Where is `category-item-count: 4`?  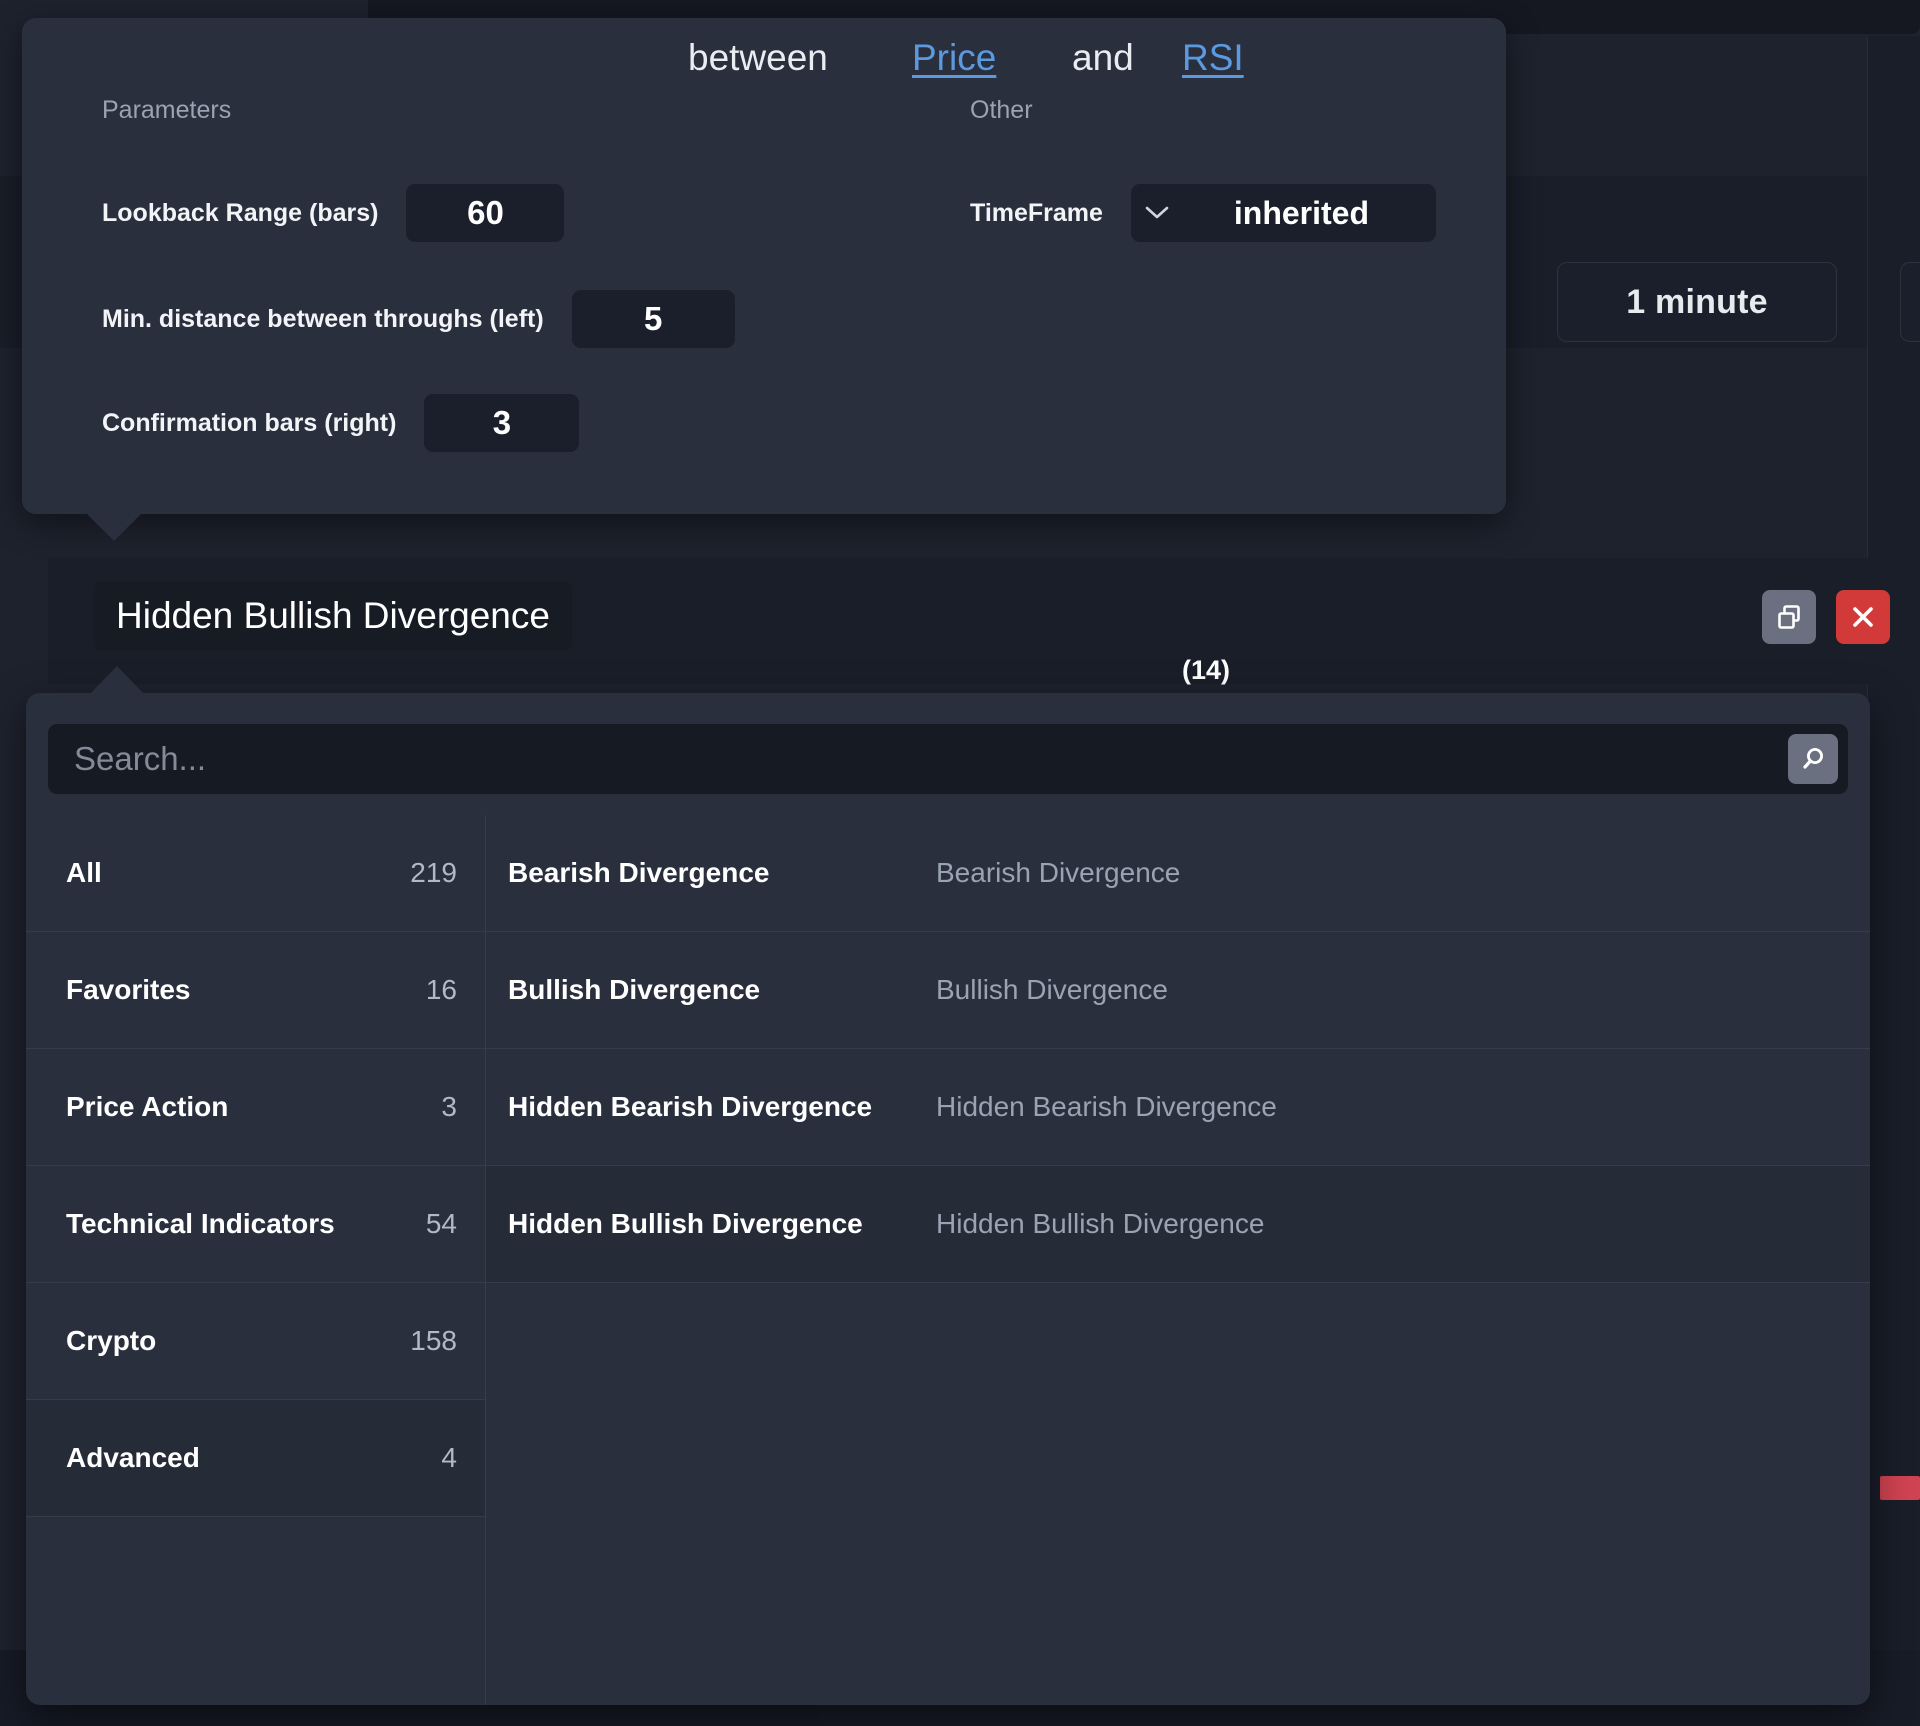 category-item-count: 4 is located at coordinates (449, 1457).